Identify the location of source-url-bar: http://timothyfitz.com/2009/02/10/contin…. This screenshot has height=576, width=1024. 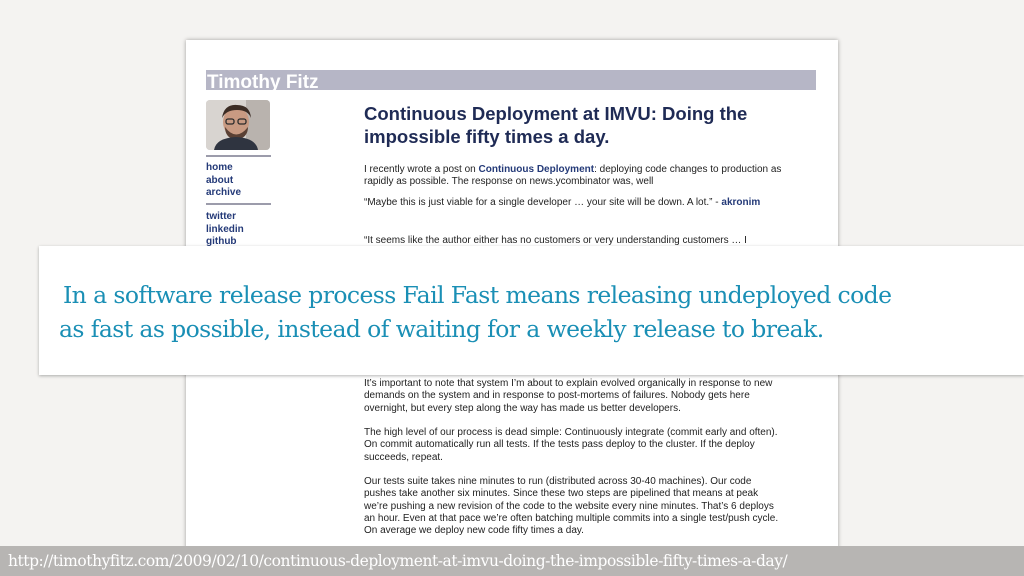
(512, 561).